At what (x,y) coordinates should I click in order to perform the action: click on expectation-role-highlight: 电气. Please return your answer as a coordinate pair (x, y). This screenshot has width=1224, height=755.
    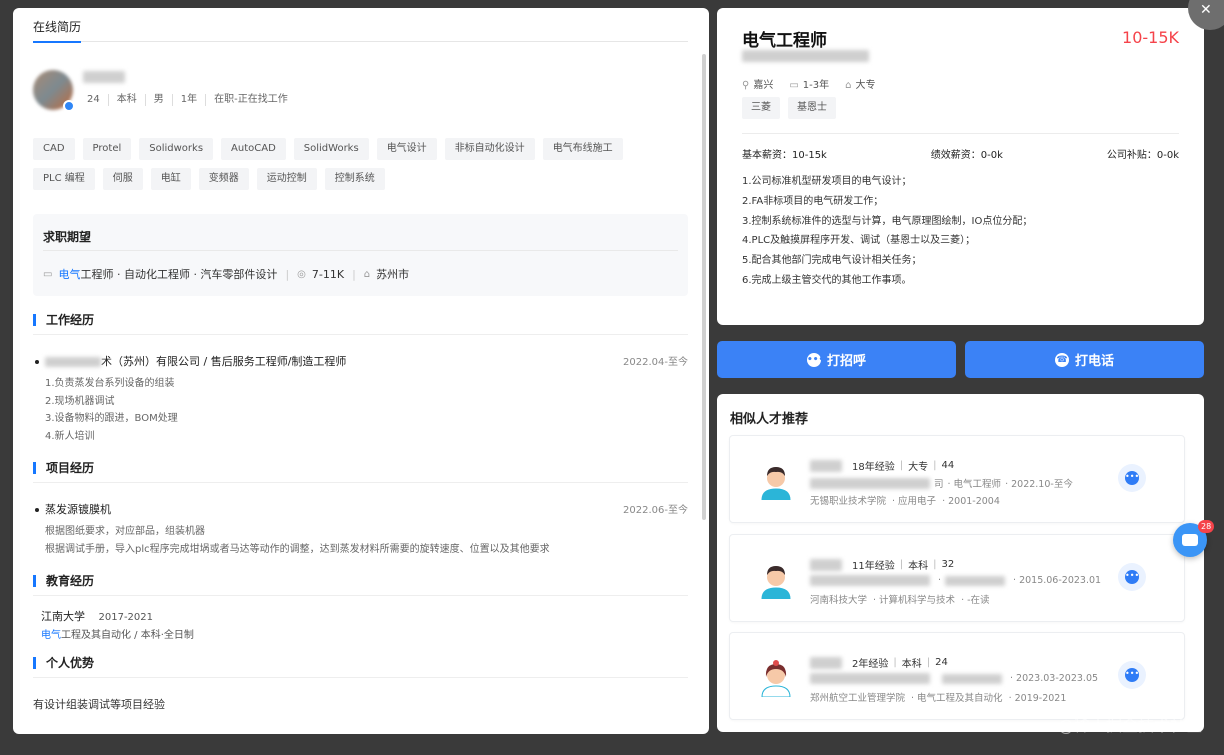
    Looking at the image, I should click on (69, 274).